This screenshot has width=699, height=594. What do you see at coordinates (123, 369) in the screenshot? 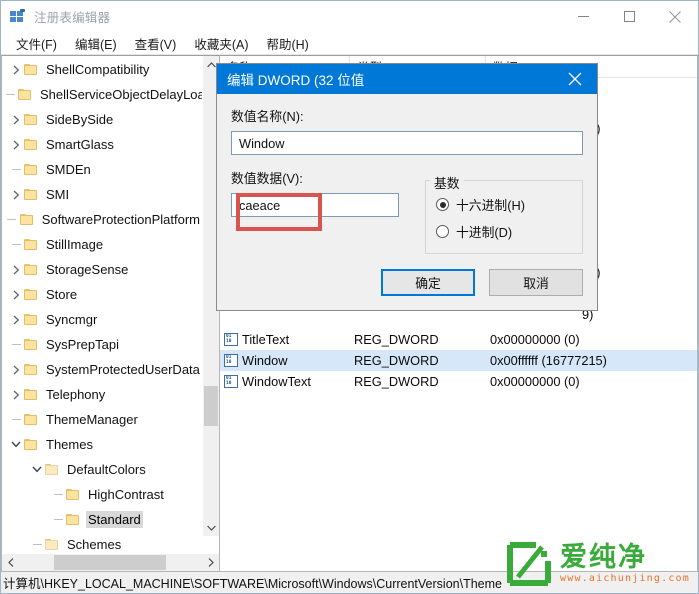
I see `tree-item-label: SystemProtectedUserData` at bounding box center [123, 369].